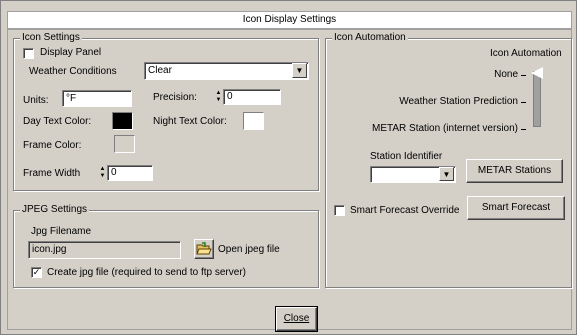  I want to click on jpg-filename-value: icon.jpg, so click(49, 249).